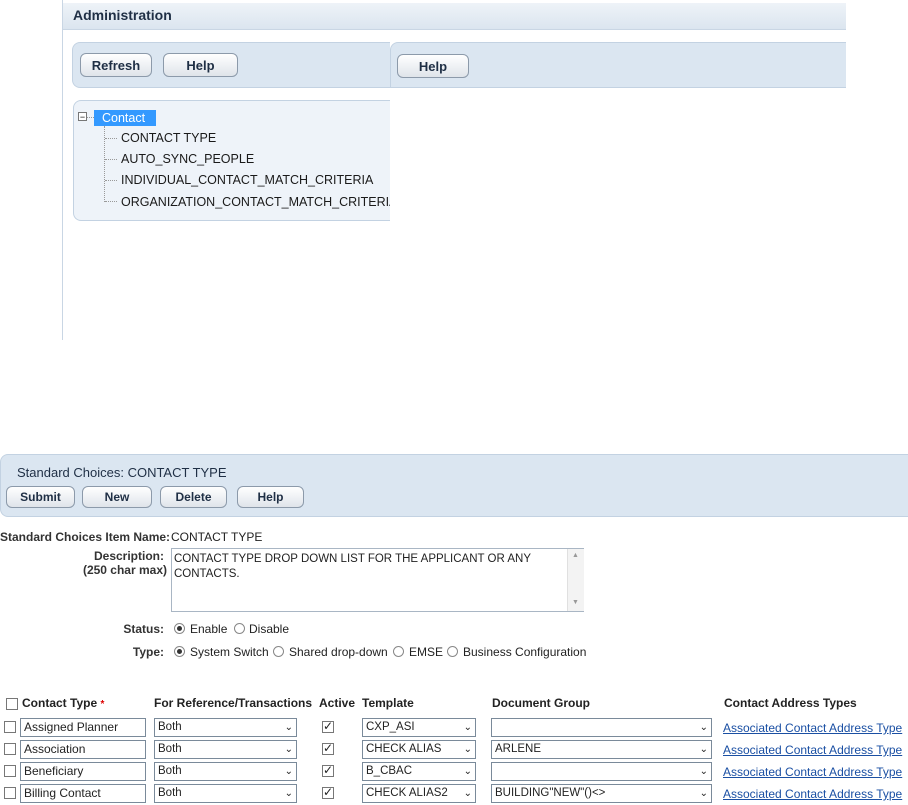  What do you see at coordinates (239, 628) in the screenshot?
I see `status-disable-radio` at bounding box center [239, 628].